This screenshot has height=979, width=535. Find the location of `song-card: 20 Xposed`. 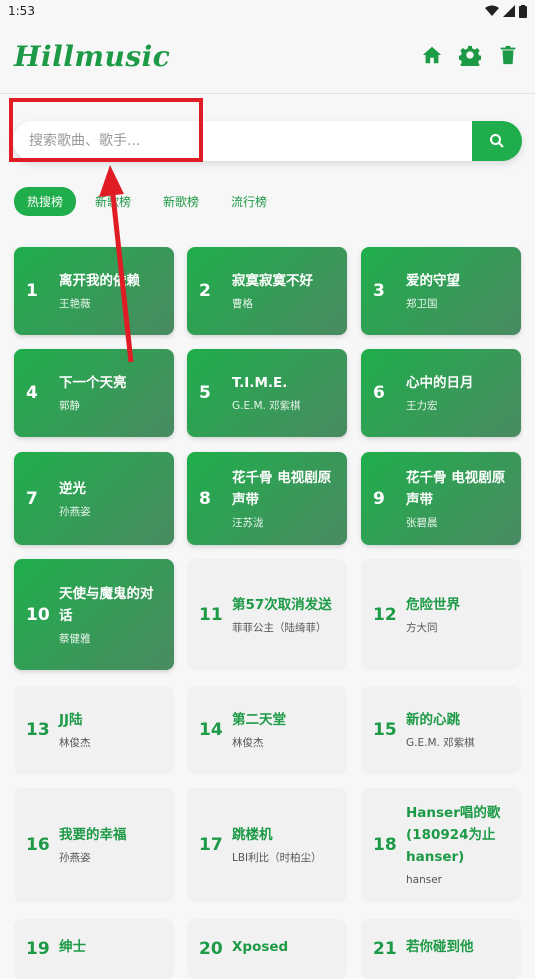

song-card: 20 Xposed is located at coordinates (267, 949).